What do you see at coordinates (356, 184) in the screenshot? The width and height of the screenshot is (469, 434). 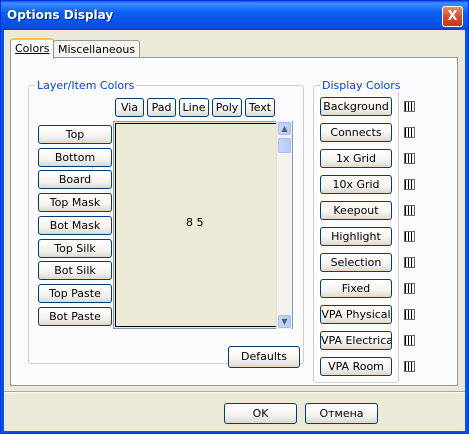 I see `display-button-10x-grid: 10x Grid` at bounding box center [356, 184].